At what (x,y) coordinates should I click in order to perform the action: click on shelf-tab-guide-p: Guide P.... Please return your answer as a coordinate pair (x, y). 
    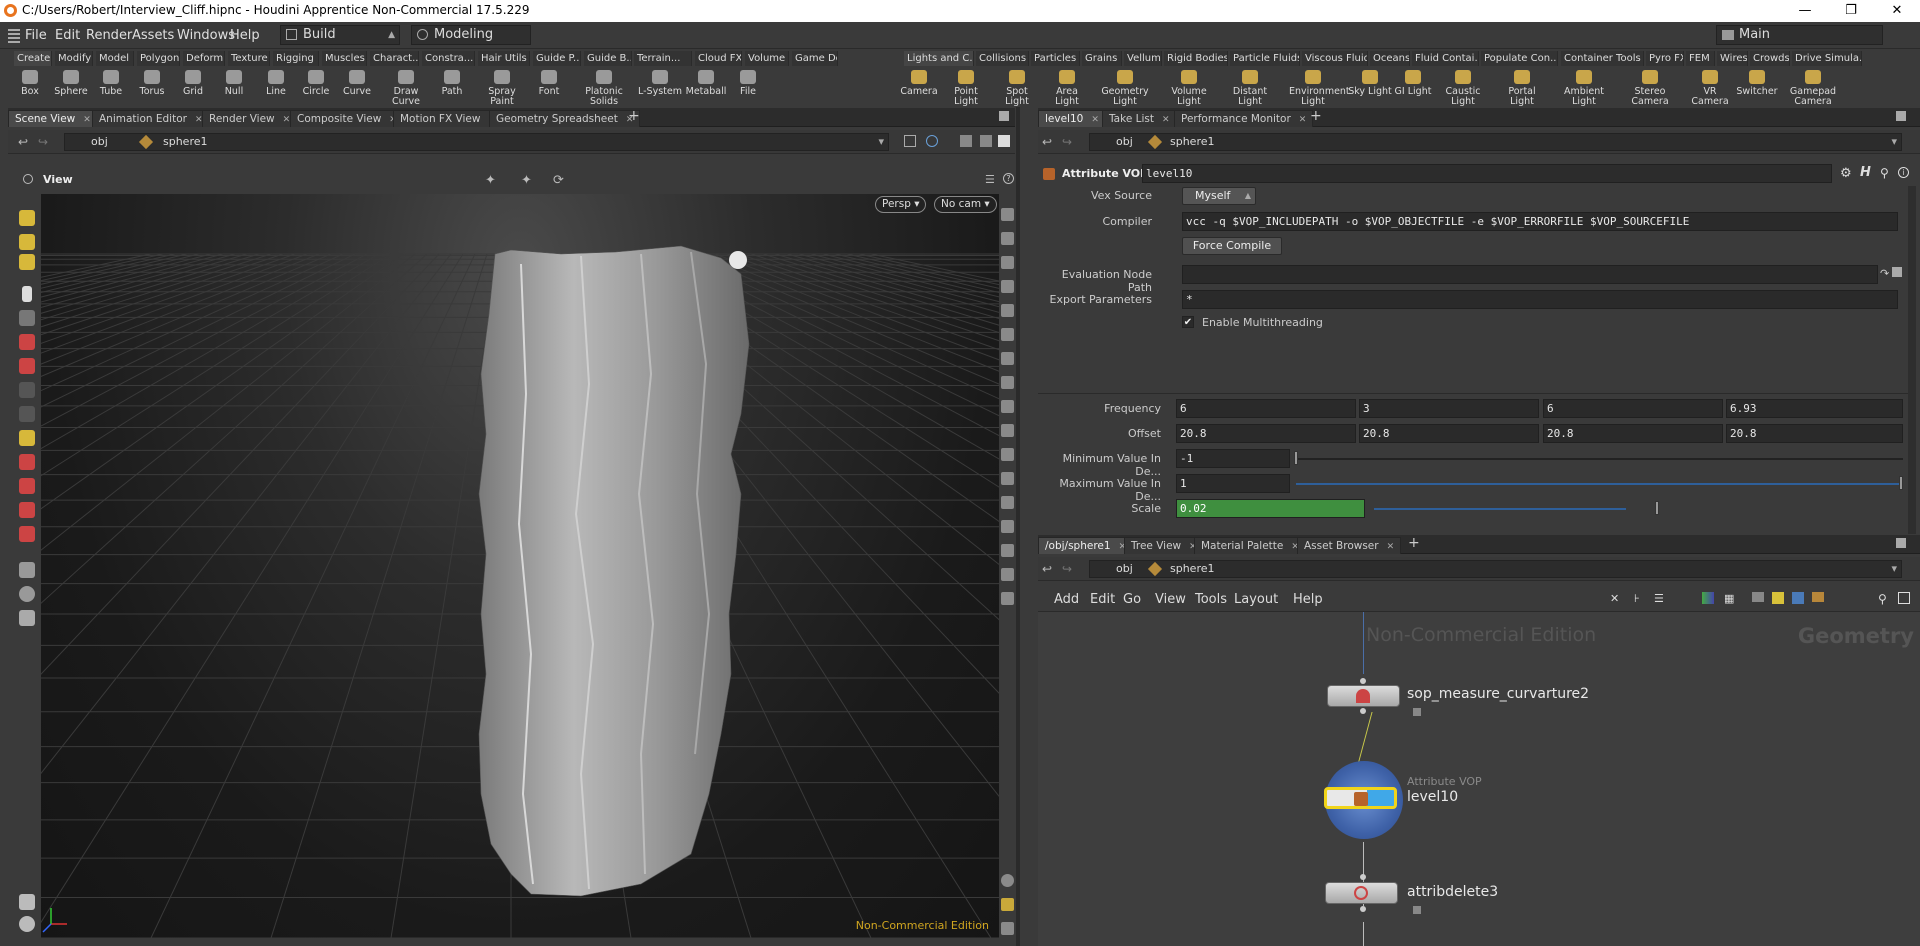
    Looking at the image, I should click on (557, 58).